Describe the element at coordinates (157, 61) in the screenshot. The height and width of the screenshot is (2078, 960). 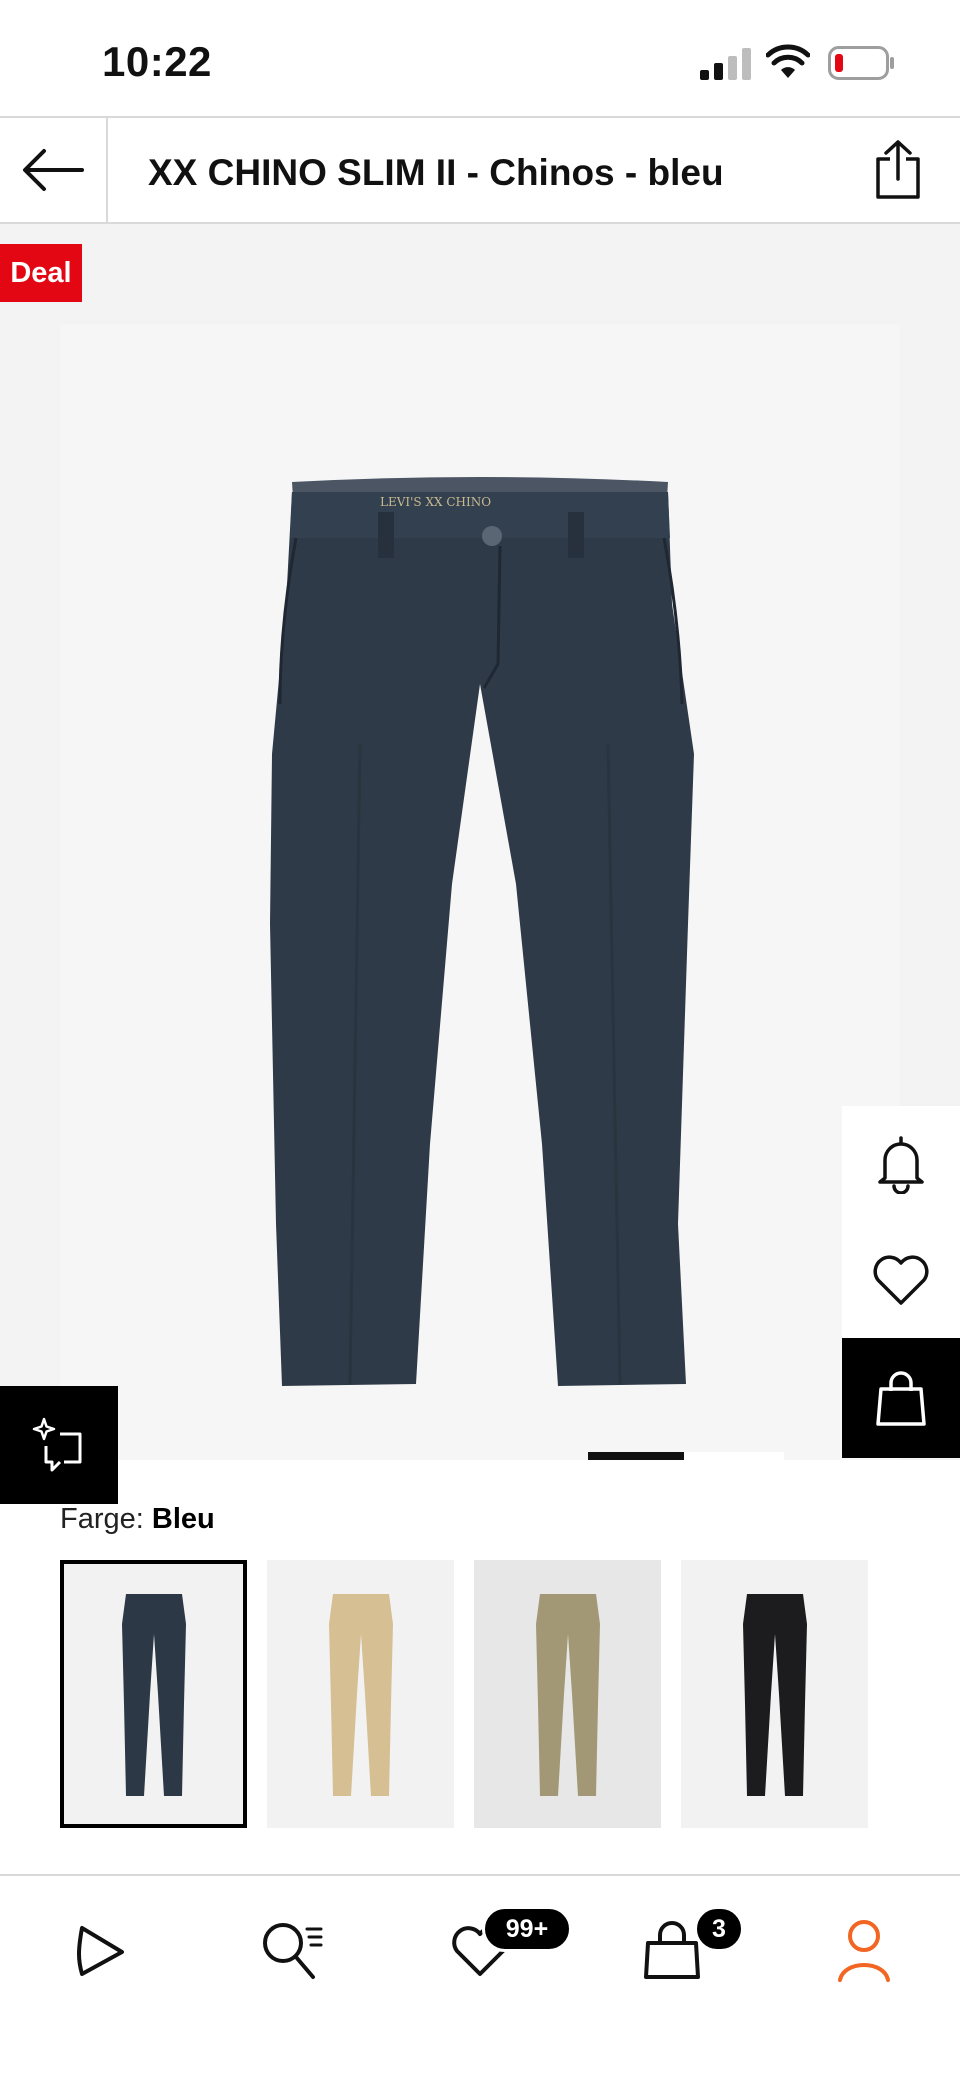
I see `status-time: 10:22` at that location.